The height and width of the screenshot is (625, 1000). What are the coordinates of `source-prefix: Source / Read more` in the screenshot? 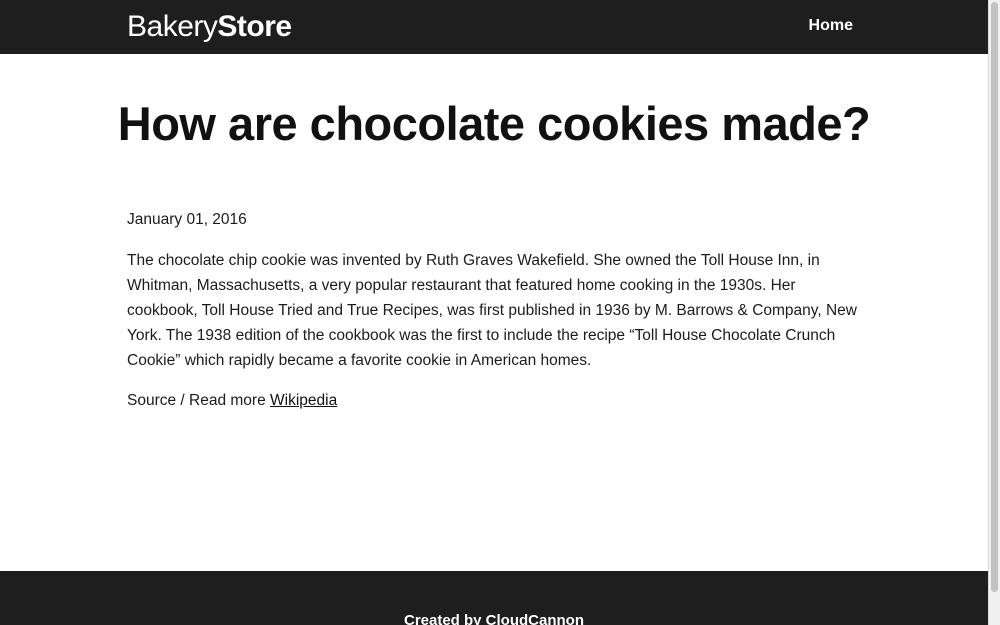 It's located at (196, 400).